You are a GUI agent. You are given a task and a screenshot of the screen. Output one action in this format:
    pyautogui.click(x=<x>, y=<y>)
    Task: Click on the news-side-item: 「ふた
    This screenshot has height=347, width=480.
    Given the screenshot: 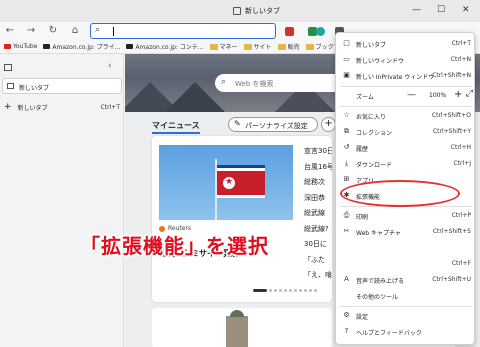 What is the action you would take?
    pyautogui.click(x=318, y=261)
    